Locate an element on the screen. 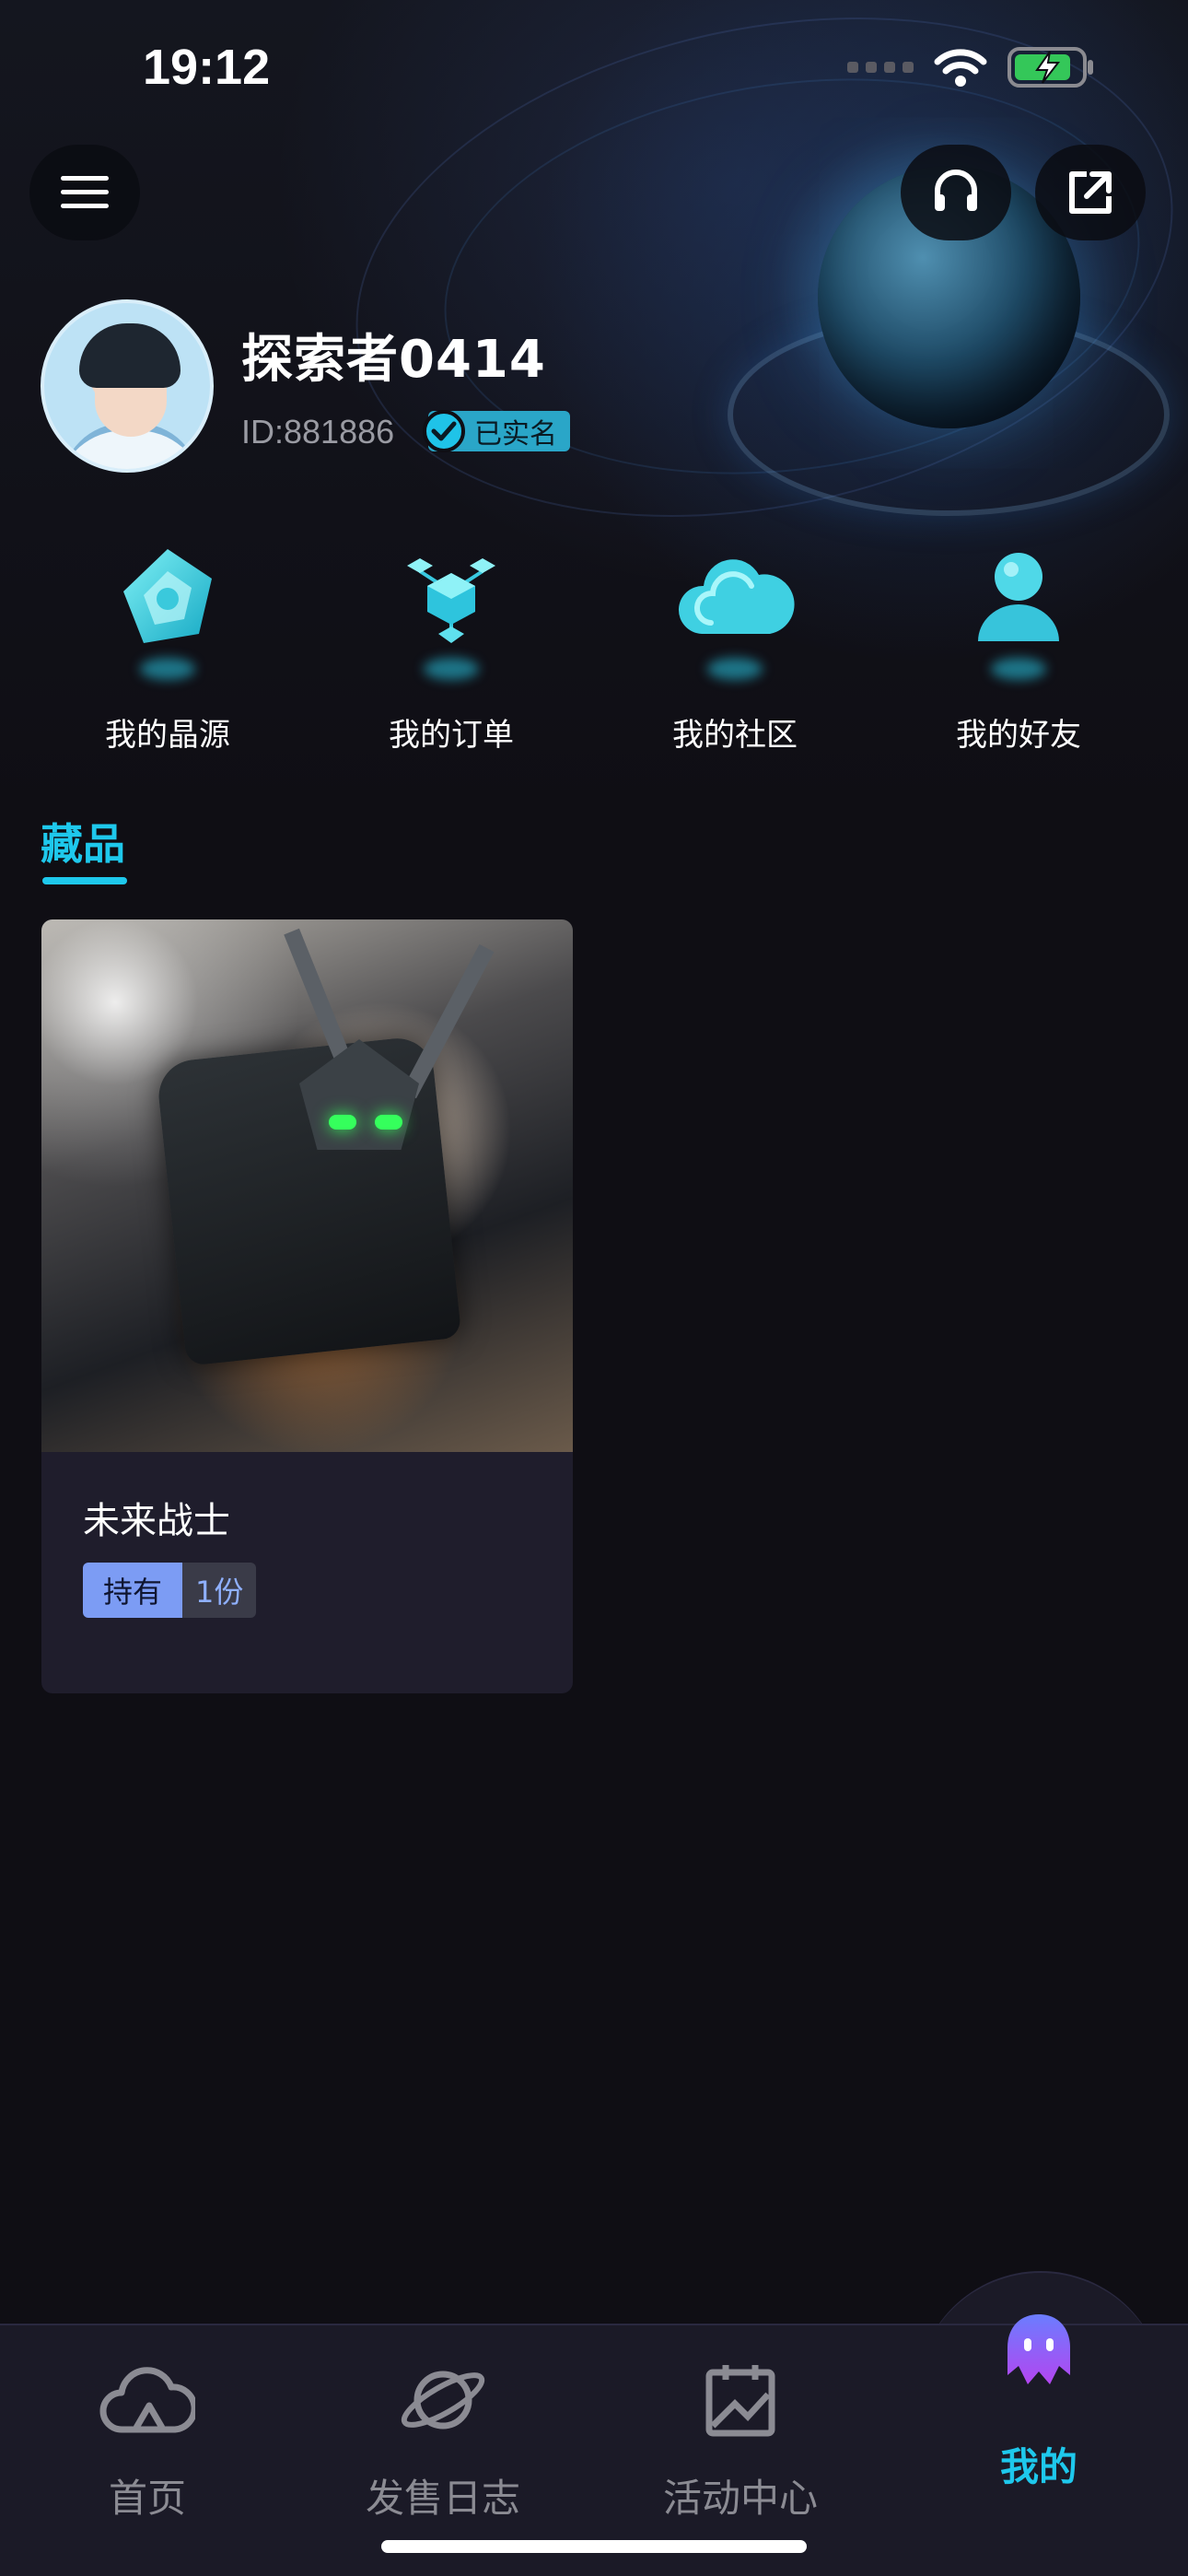 This screenshot has height=2576, width=1188. user-id: ID:881886 is located at coordinates (318, 432).